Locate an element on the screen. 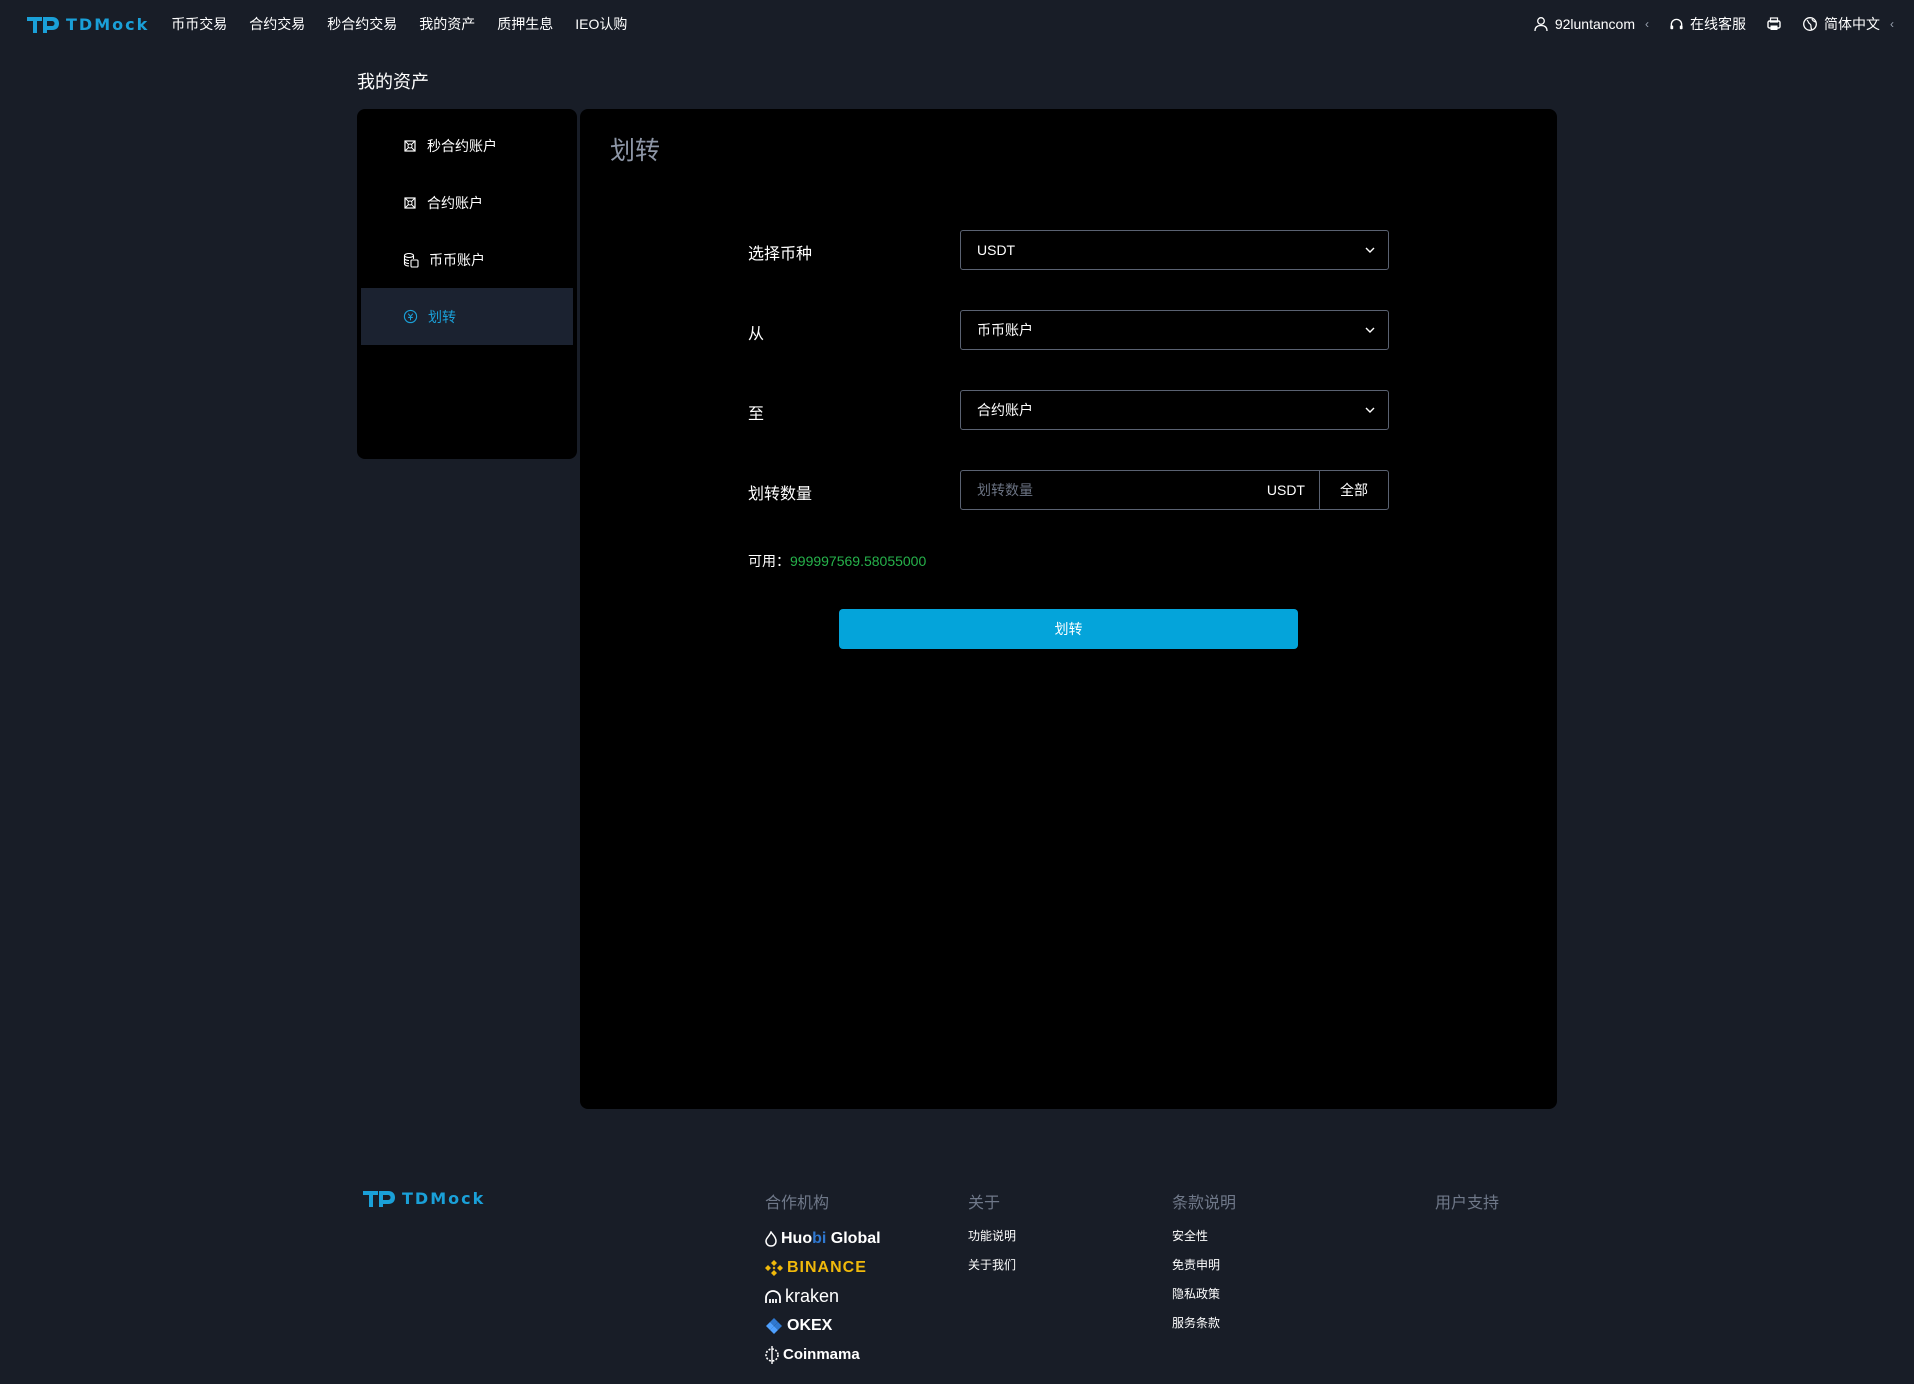  available-value: 999997569.58055000 is located at coordinates (858, 561).